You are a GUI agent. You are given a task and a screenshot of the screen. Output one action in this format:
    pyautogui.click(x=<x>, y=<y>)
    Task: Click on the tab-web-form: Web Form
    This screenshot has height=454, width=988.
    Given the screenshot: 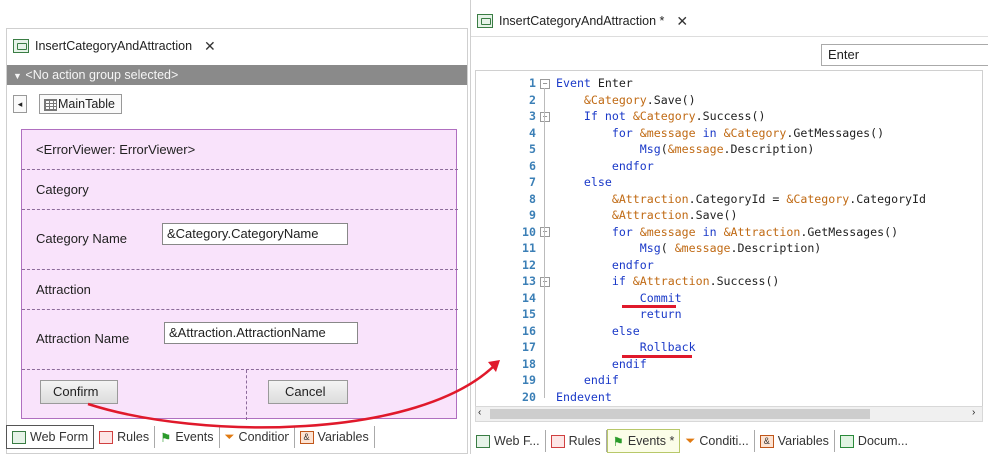 What is the action you would take?
    pyautogui.click(x=50, y=437)
    